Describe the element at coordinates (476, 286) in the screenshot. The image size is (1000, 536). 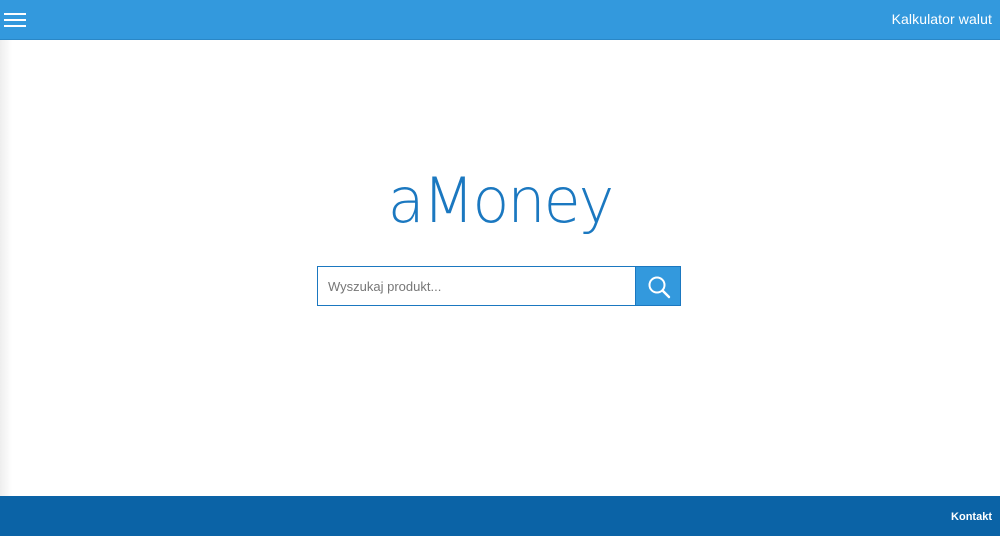
I see `search-input` at that location.